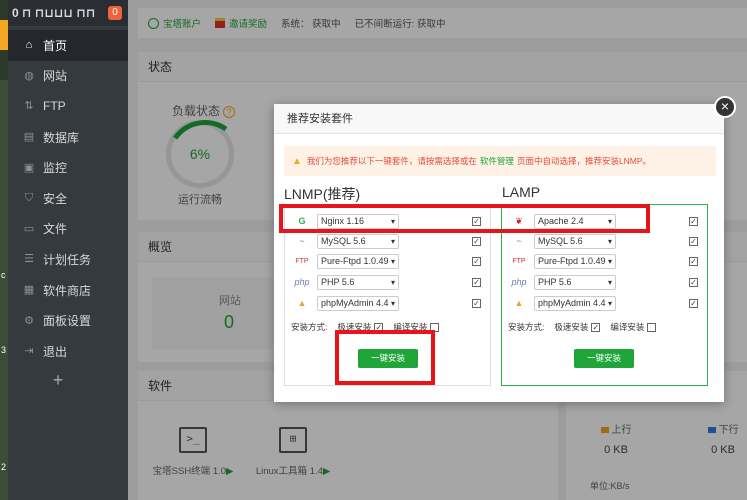  Describe the element at coordinates (584, 161) in the screenshot. I see `tip-text: 页面中自动选择，推荐安装LNMP。` at that location.